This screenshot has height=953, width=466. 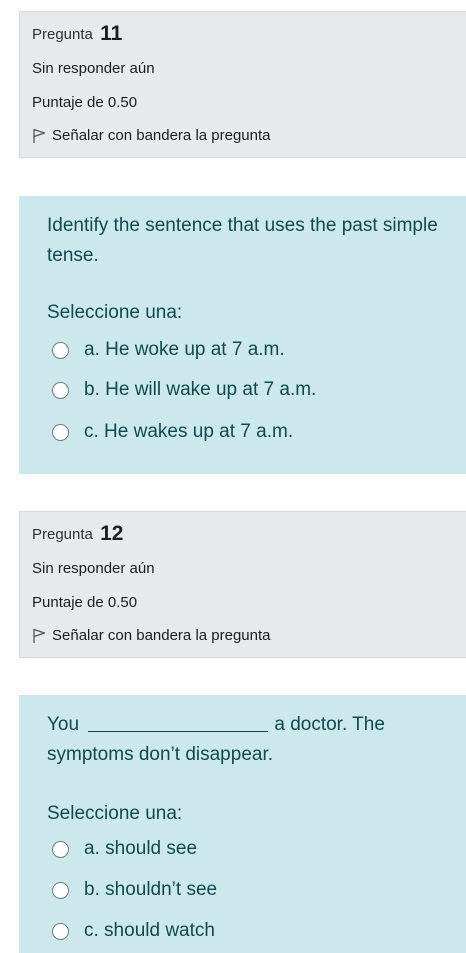 I want to click on answer-label: b. He will wake up at 7 a.m., so click(x=200, y=389).